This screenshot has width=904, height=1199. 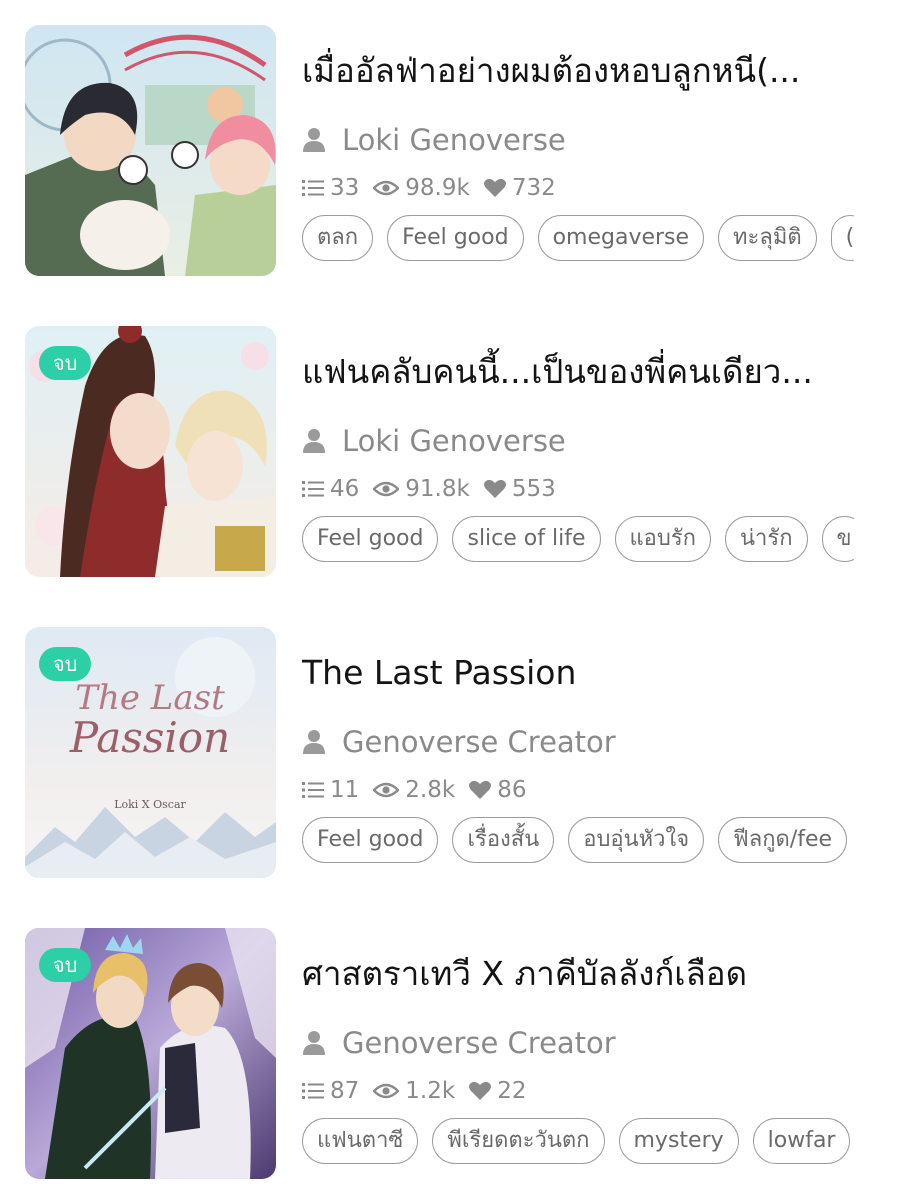 I want to click on view-count-value: 1.2k, so click(x=430, y=1091).